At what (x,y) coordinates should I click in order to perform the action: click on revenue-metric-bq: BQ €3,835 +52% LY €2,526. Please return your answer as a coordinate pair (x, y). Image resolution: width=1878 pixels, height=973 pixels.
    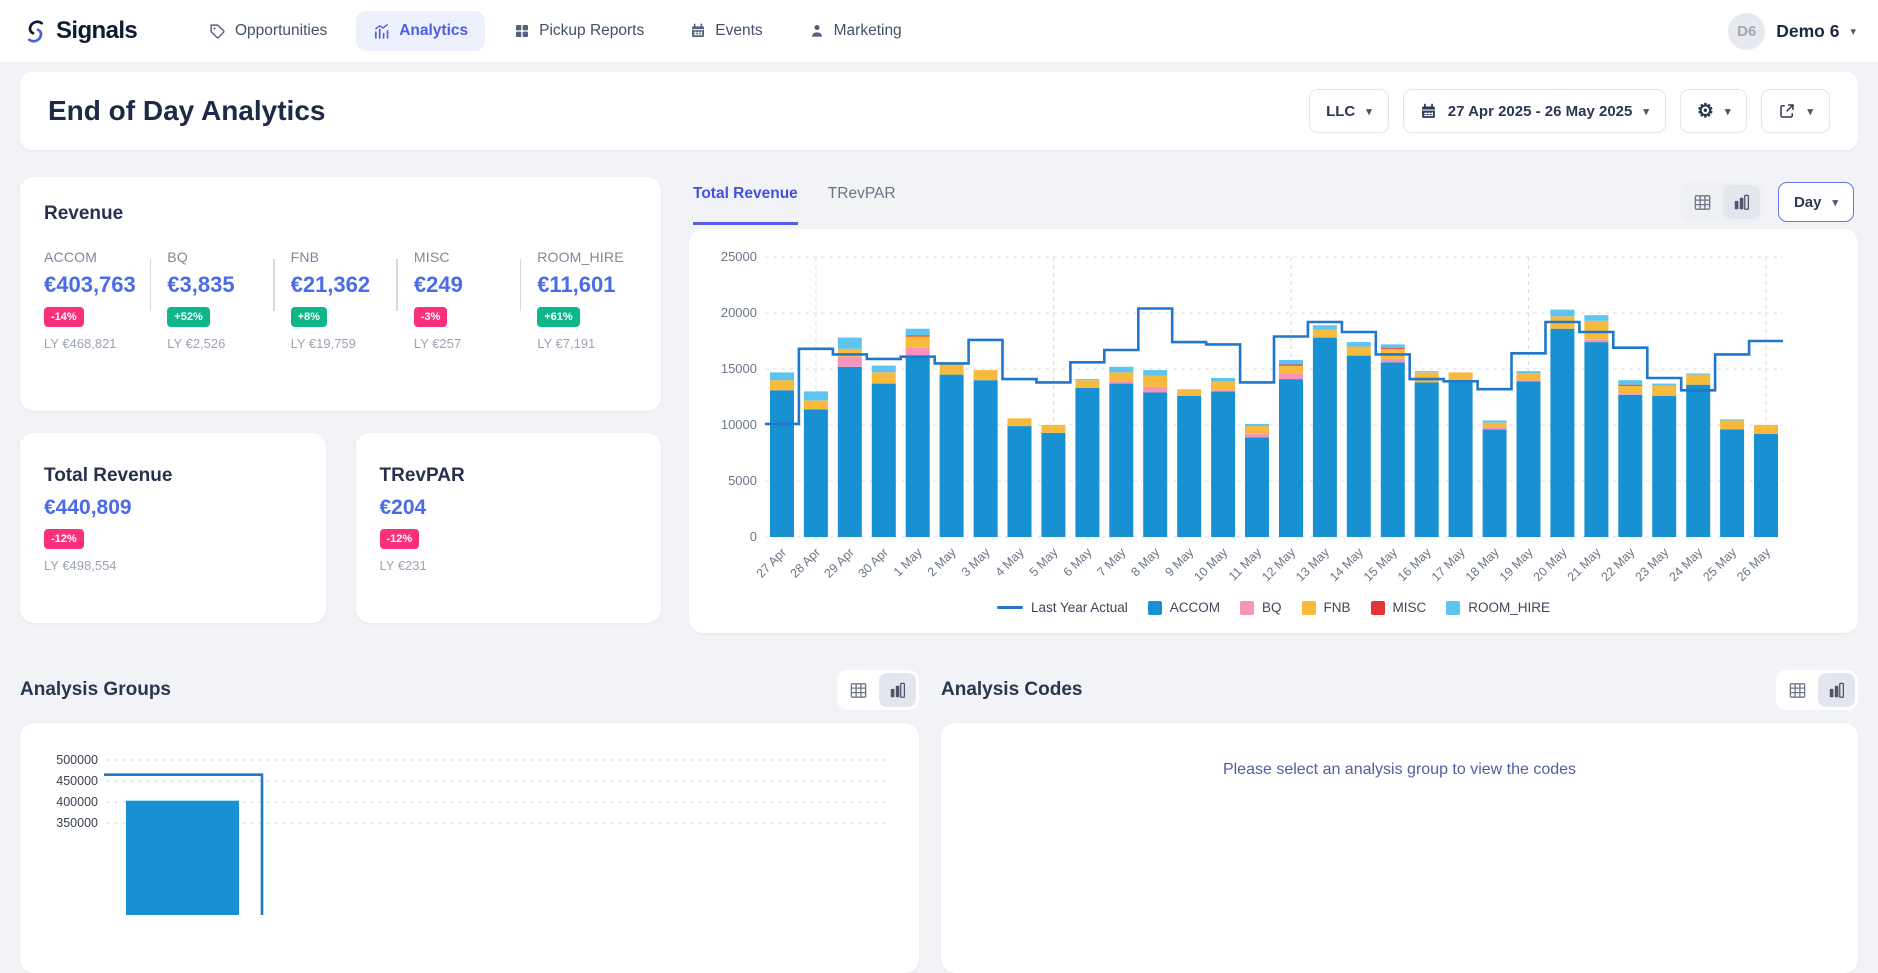
    Looking at the image, I should click on (217, 300).